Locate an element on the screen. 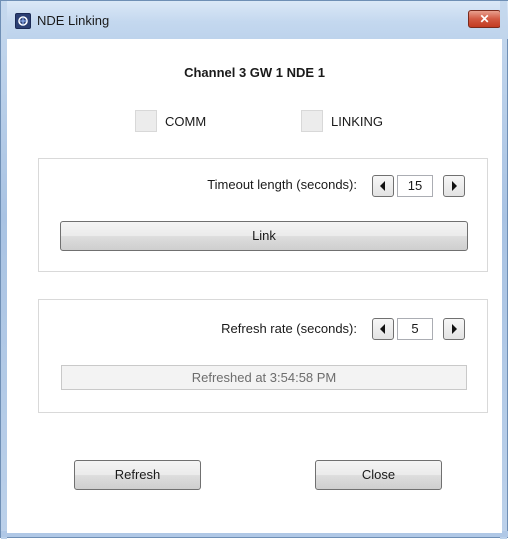  refresh-rate-value: 5 is located at coordinates (415, 329).